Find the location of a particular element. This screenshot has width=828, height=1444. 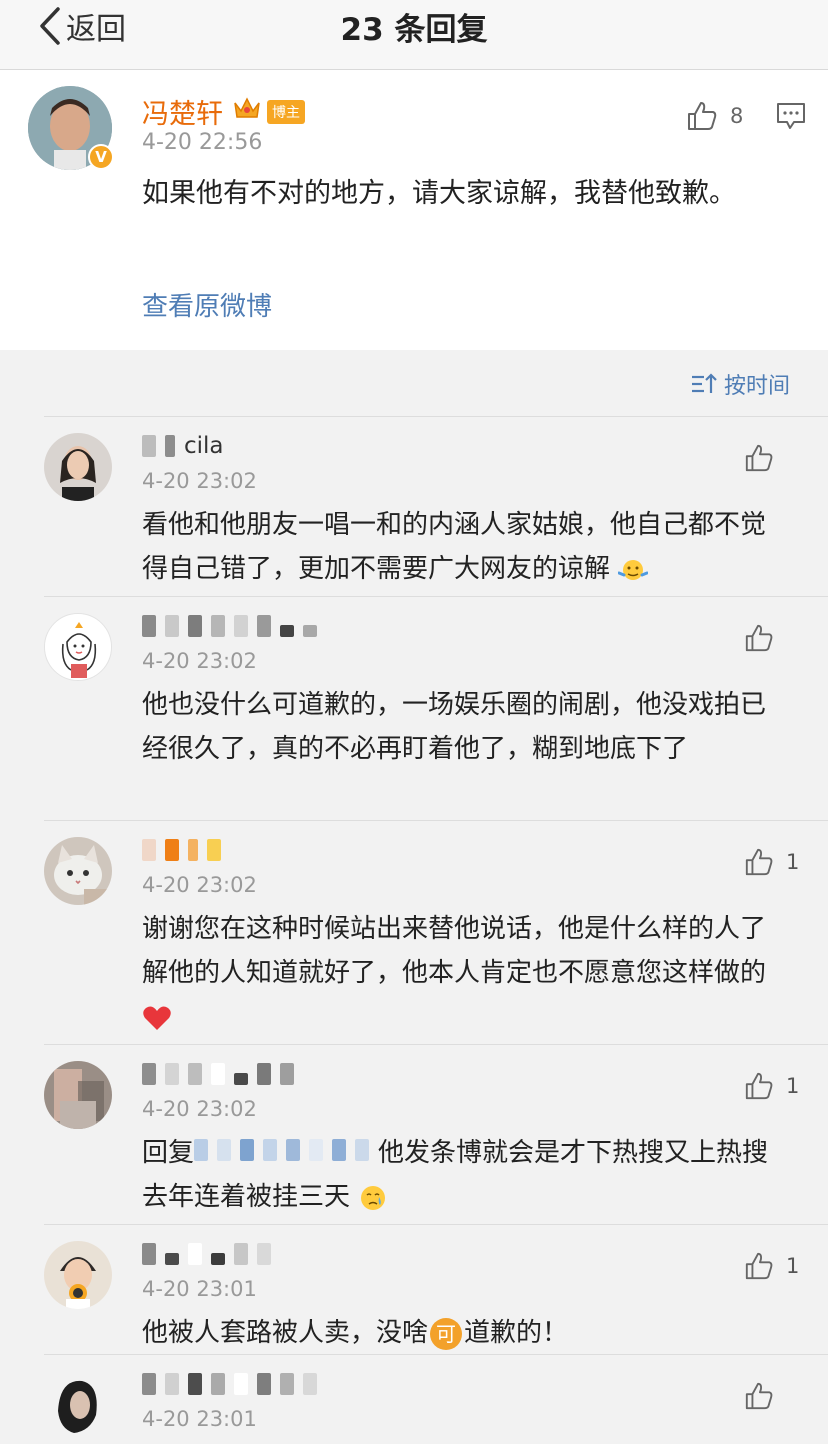

comment-text-tail: 道歉的！ is located at coordinates (516, 1333).